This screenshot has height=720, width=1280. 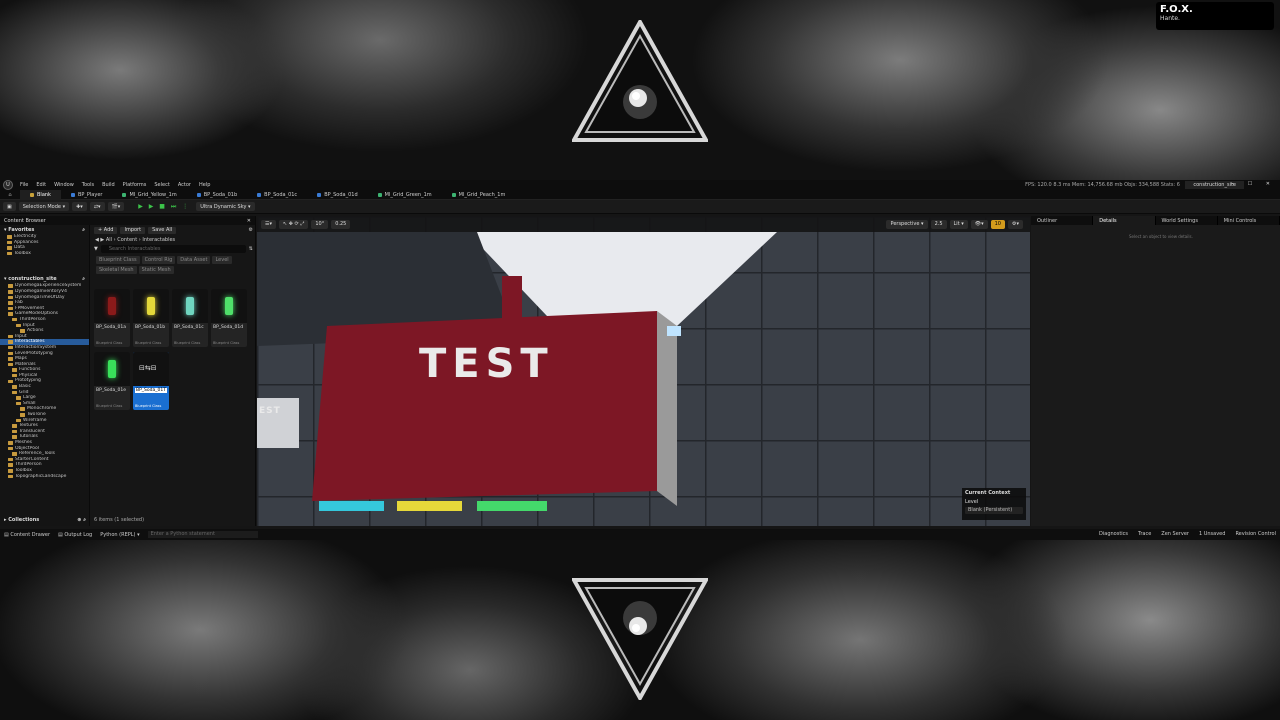 What do you see at coordinates (24, 185) in the screenshot?
I see `menu-item-file: File` at bounding box center [24, 185].